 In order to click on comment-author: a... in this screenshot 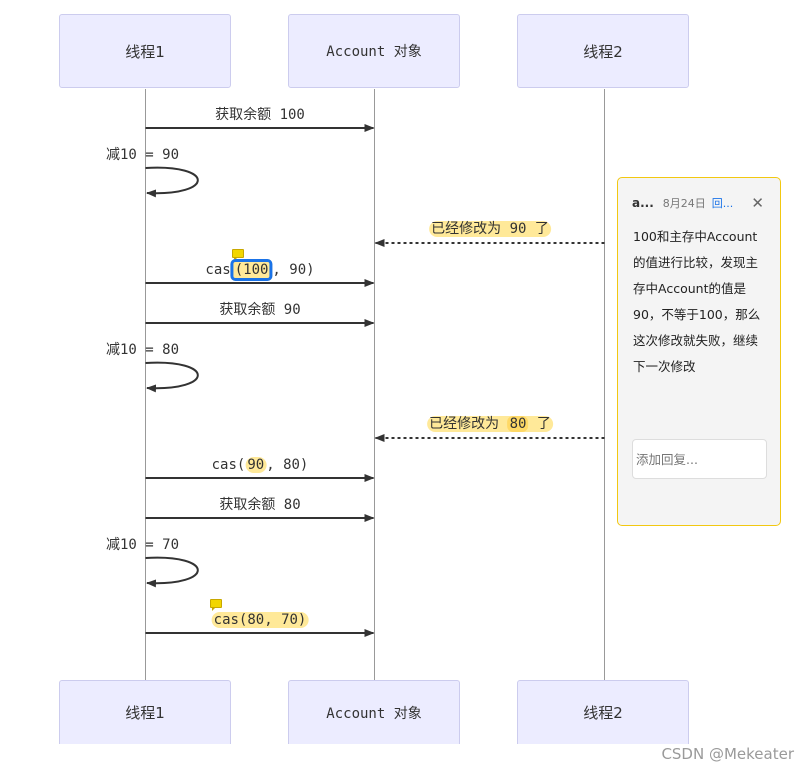, I will do `click(643, 203)`.